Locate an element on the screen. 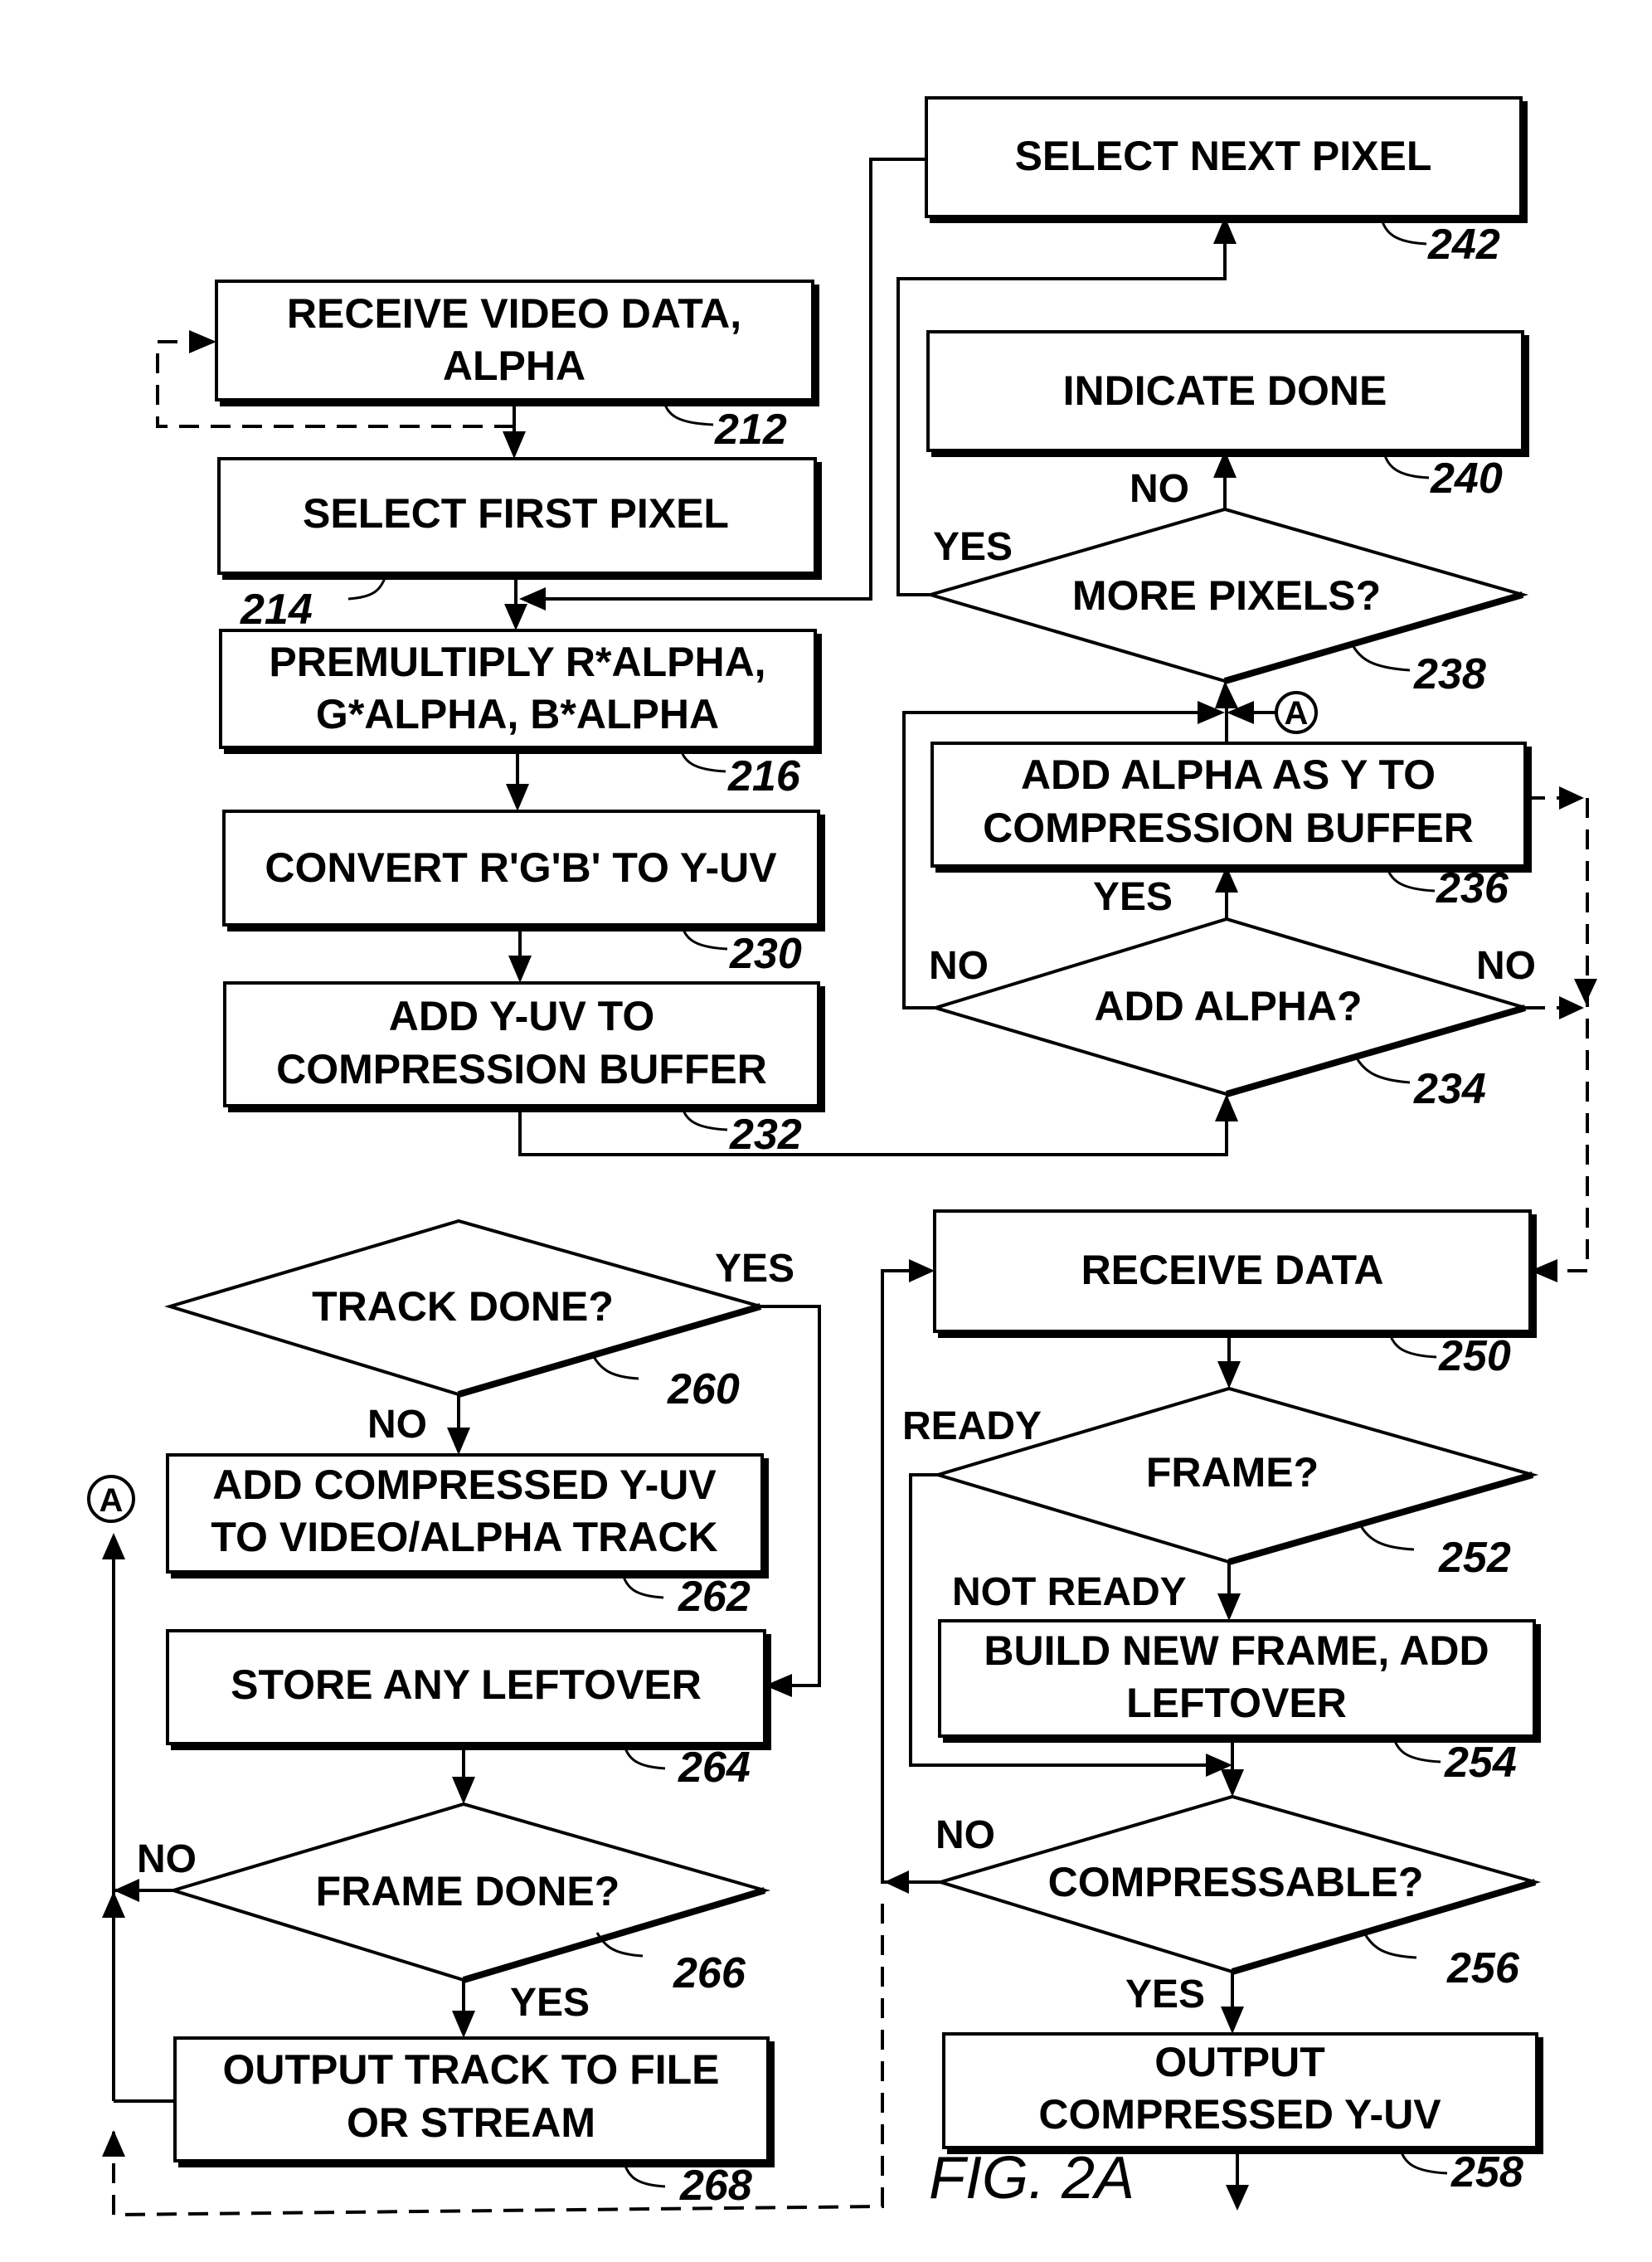 The image size is (1652, 2262). node-216: PREMULTIPLY R*ALPHA, G*ALPHA, B*ALPHA is located at coordinates (520, 691).